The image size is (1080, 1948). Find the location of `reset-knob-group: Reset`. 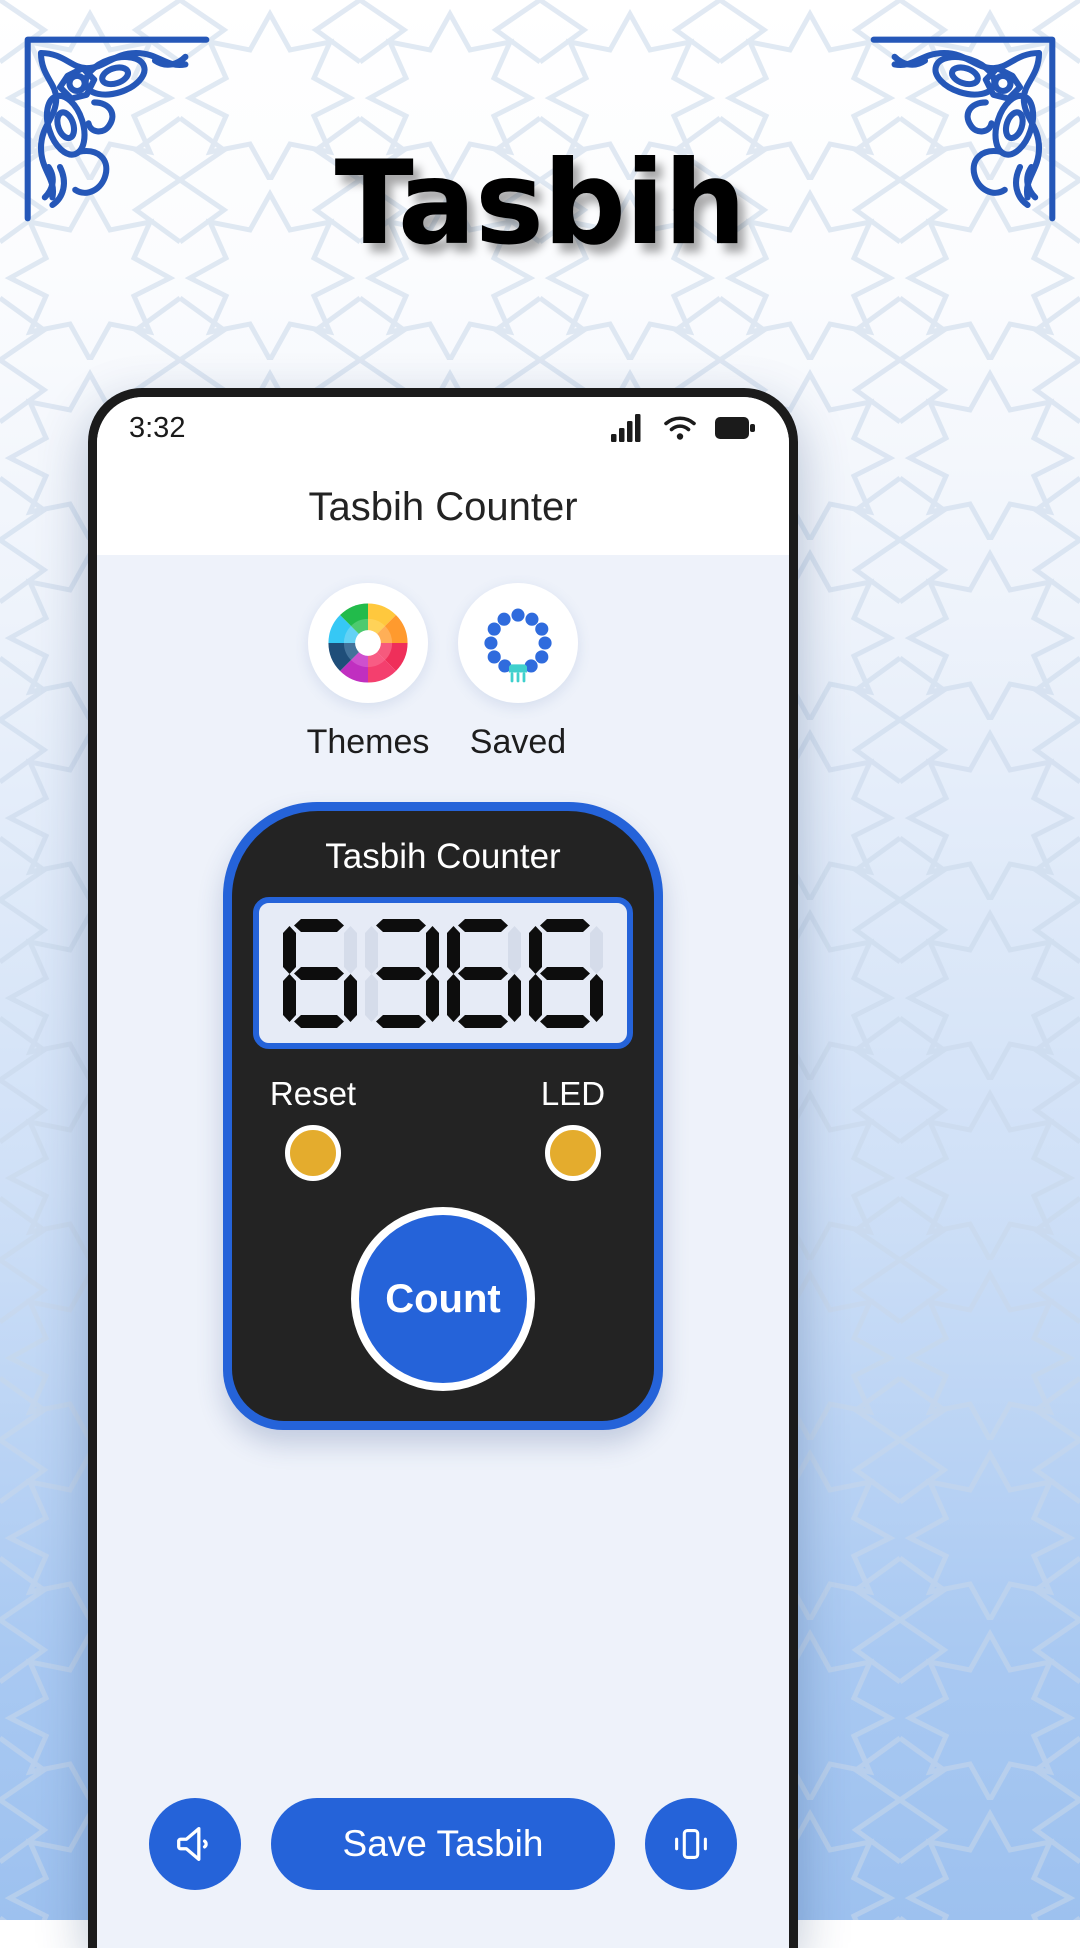

reset-knob-group: Reset is located at coordinates (313, 1128).